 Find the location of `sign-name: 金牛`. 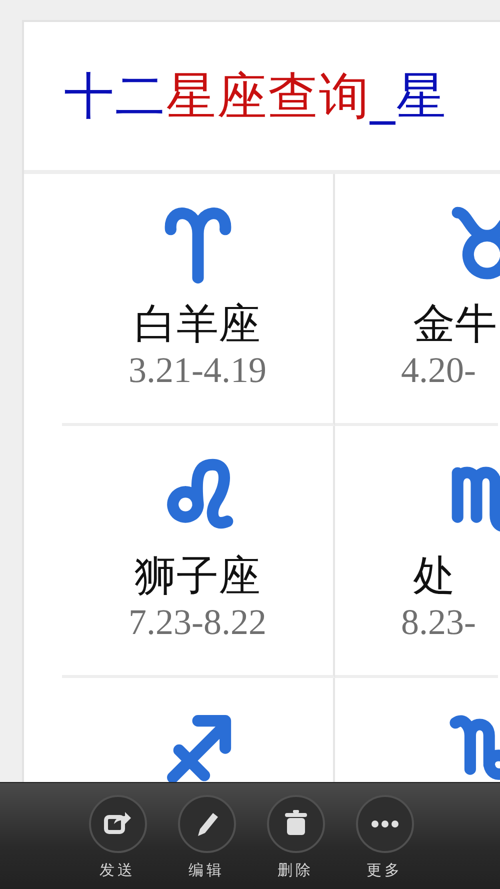

sign-name: 金牛 is located at coordinates (455, 324).